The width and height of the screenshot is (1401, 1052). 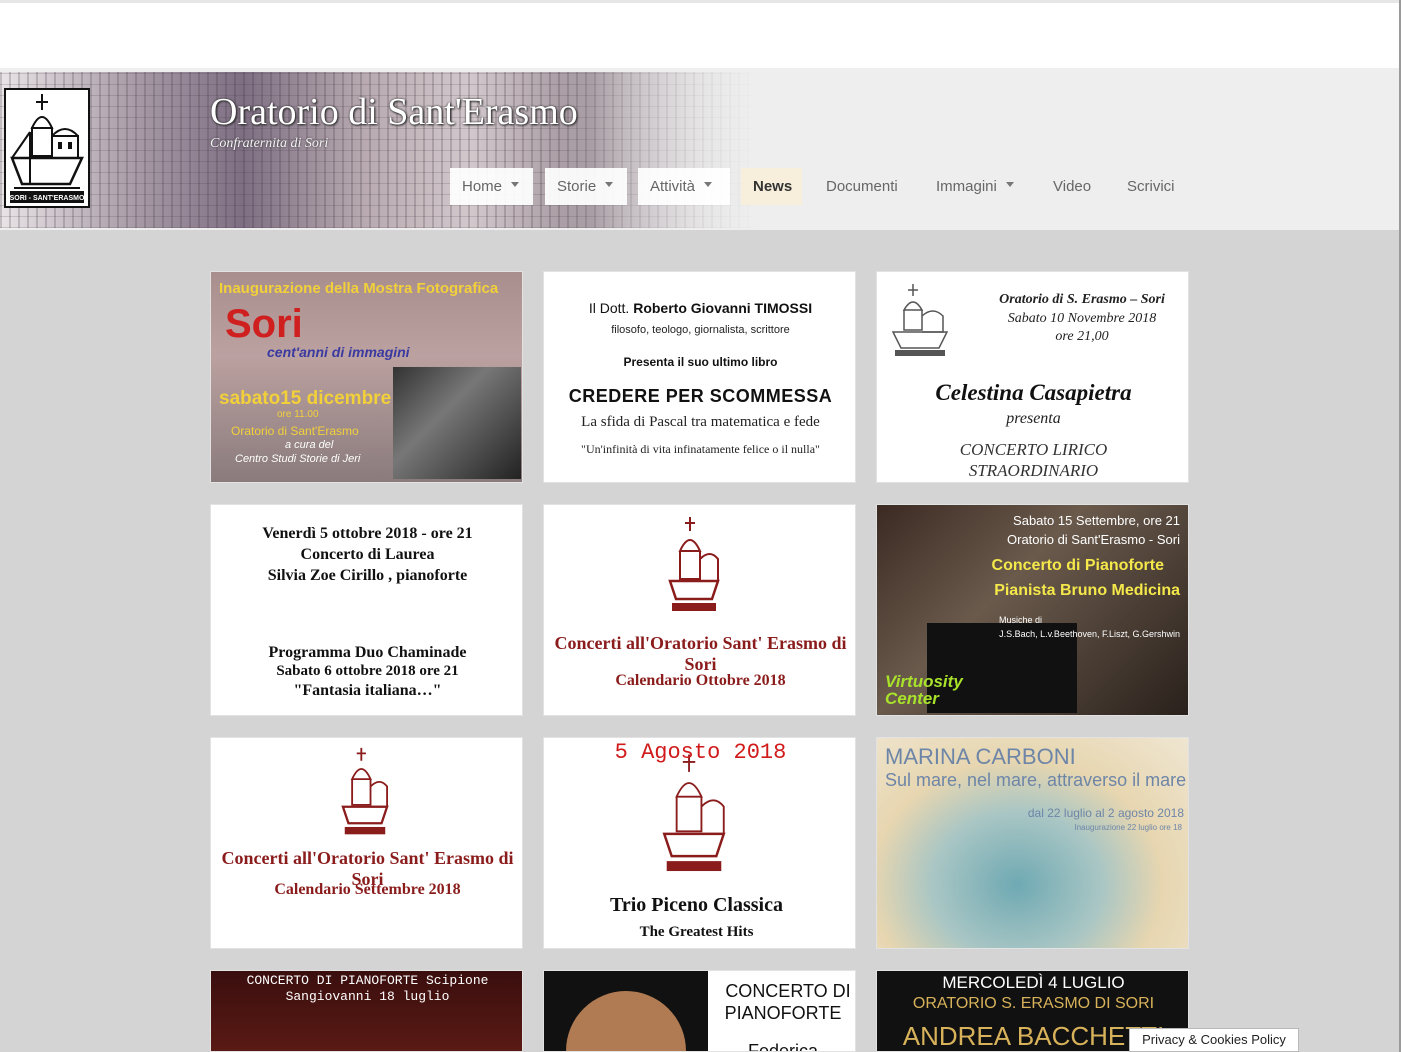 What do you see at coordinates (47, 198) in the screenshot?
I see `logo-caption: SORI - SANT'ERASMO` at bounding box center [47, 198].